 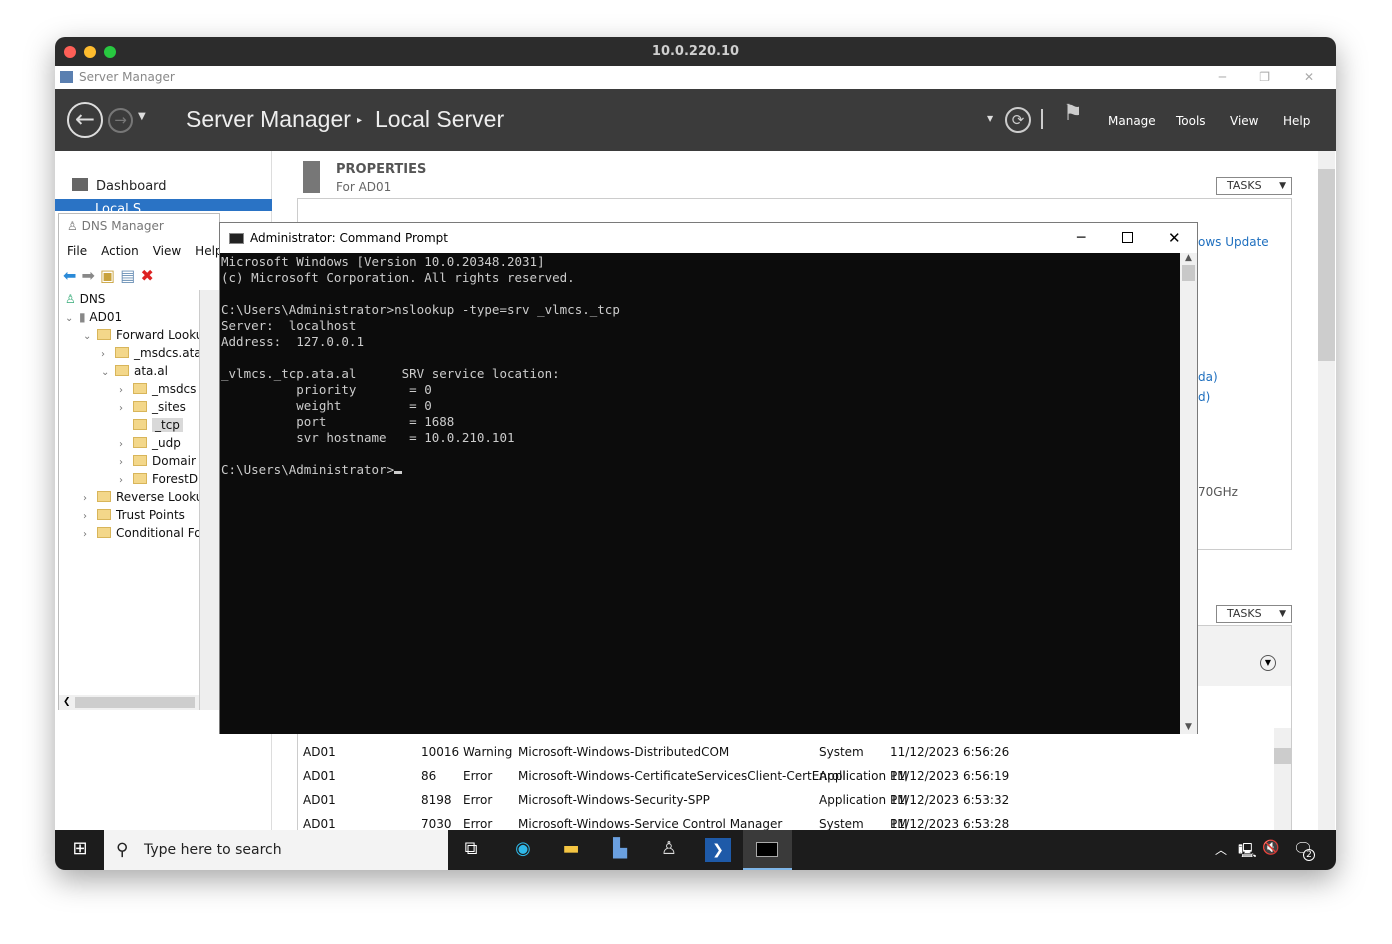 What do you see at coordinates (523, 850) in the screenshot?
I see `edge-icon: ◉` at bounding box center [523, 850].